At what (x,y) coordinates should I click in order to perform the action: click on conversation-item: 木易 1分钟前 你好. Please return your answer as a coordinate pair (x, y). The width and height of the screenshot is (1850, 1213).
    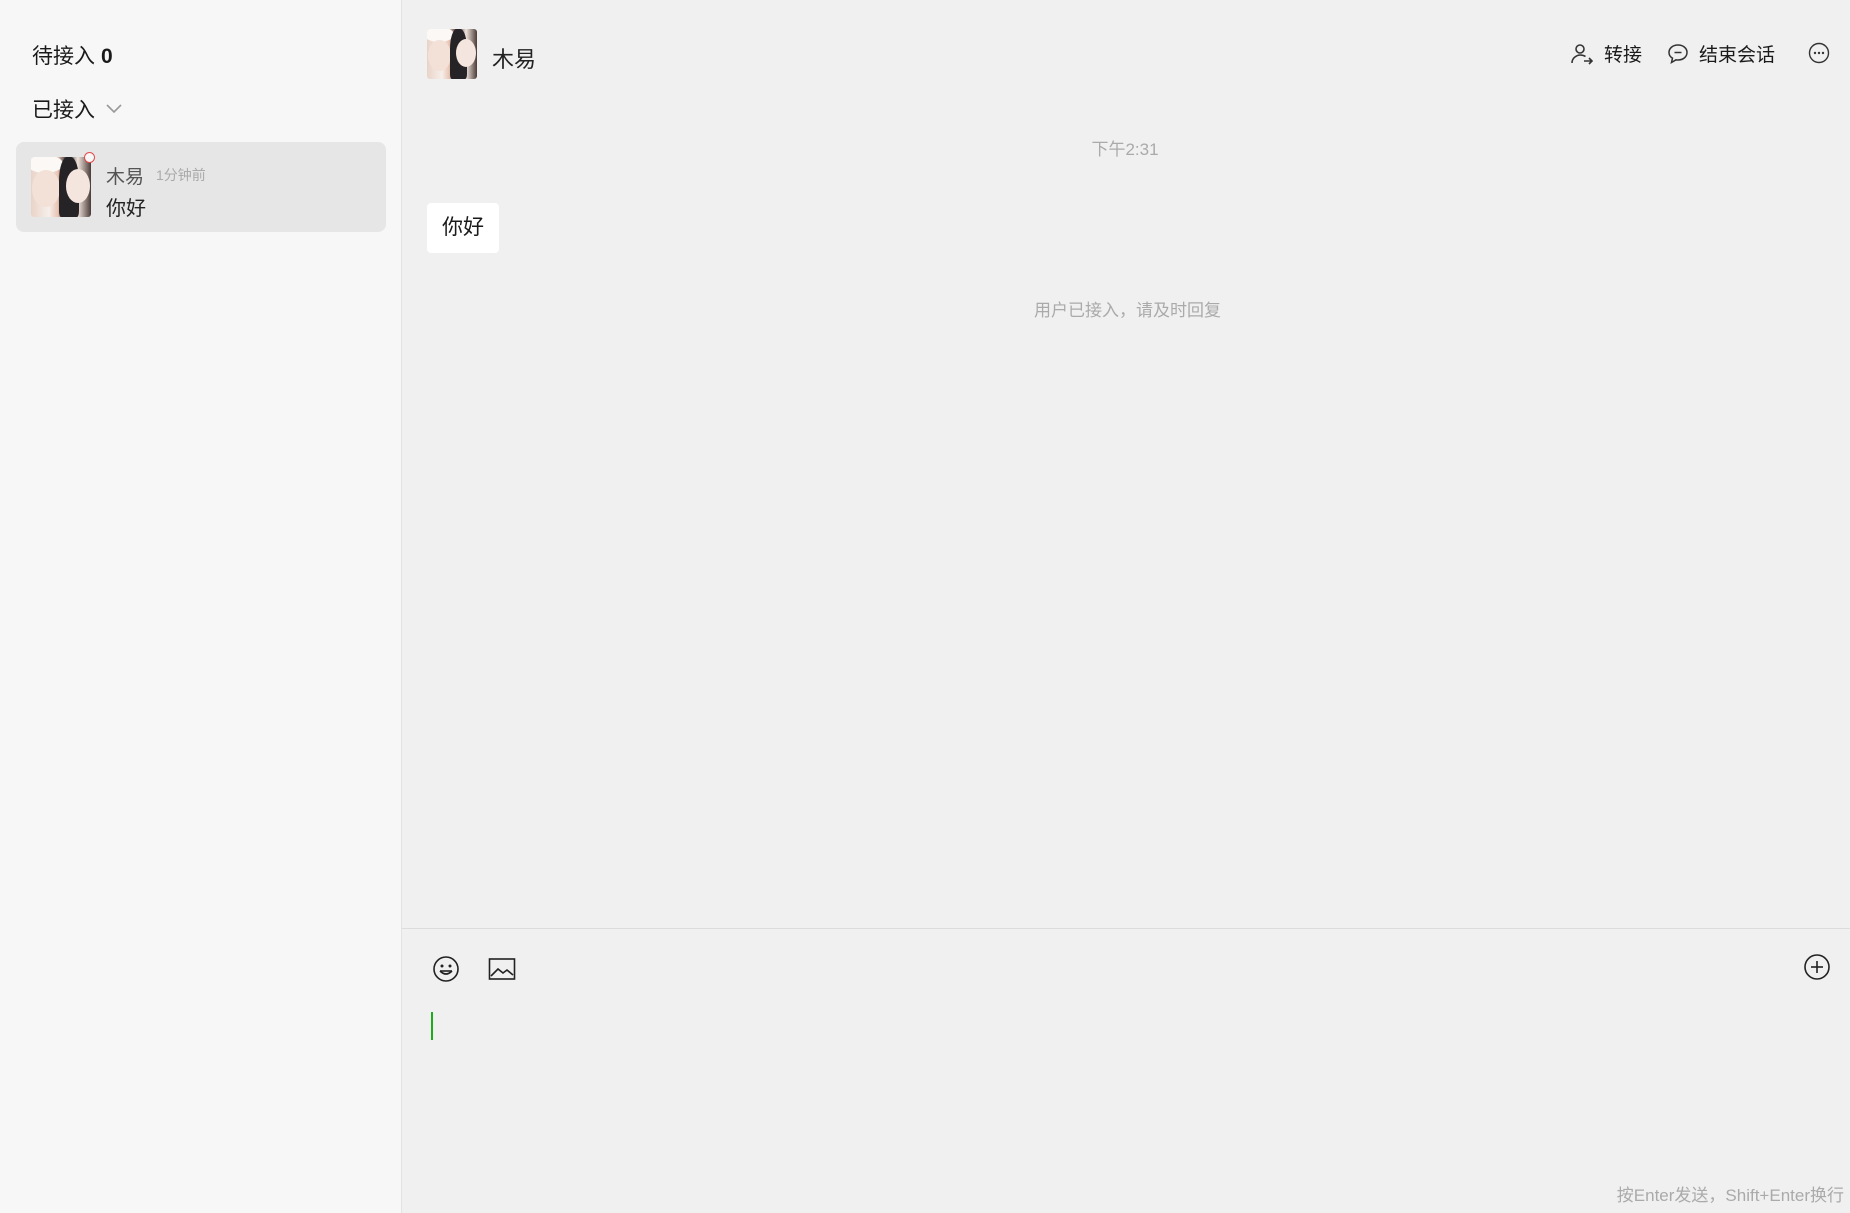
    Looking at the image, I should click on (201, 187).